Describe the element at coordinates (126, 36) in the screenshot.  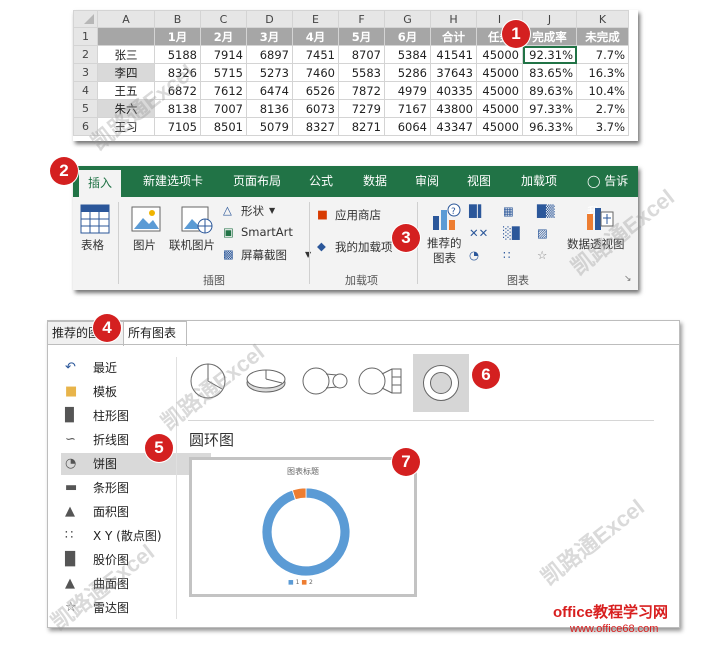
I see `cell` at that location.